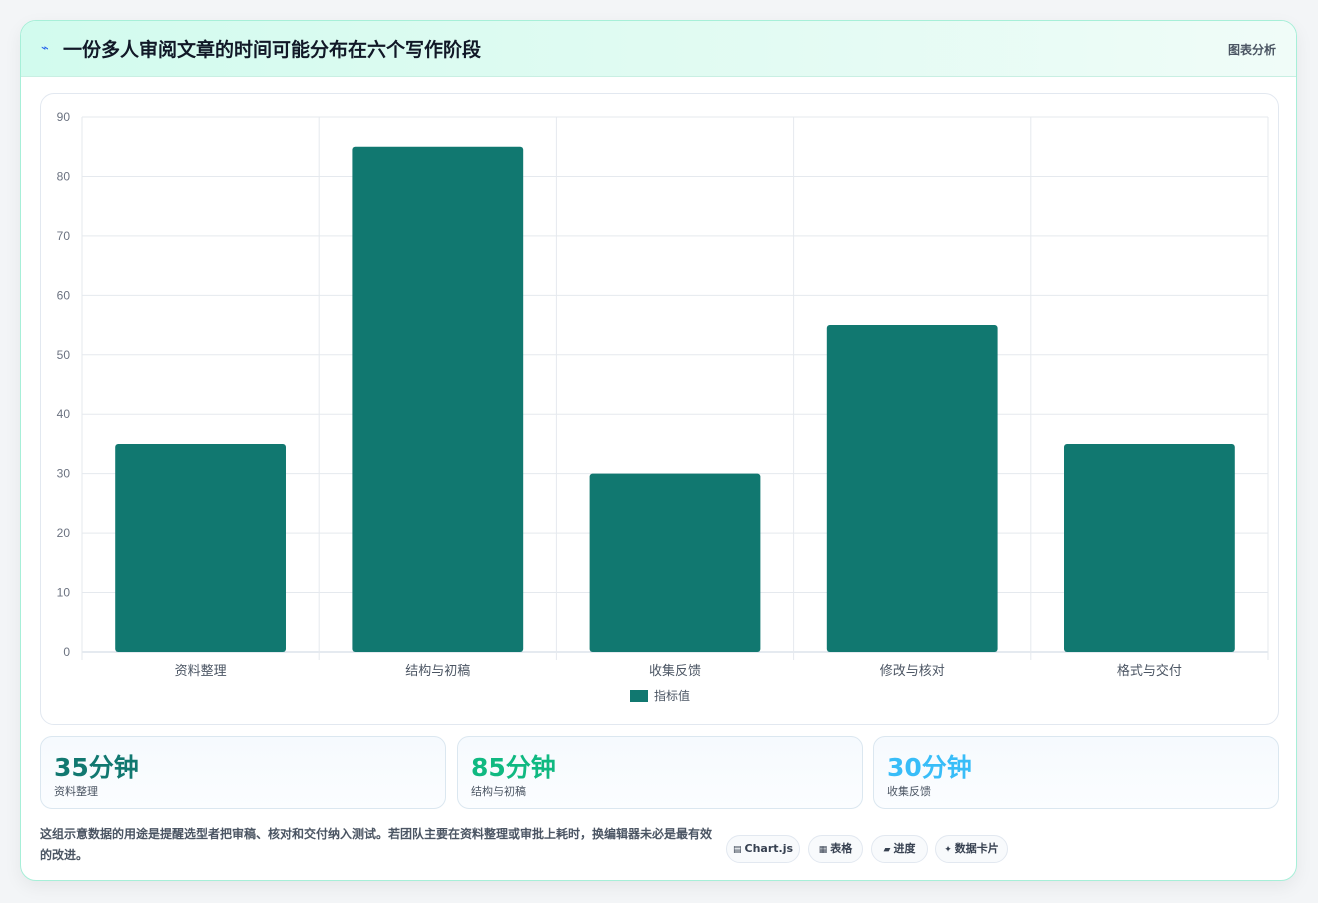 The height and width of the screenshot is (903, 1318). I want to click on y-tick-label: 70, so click(64, 236).